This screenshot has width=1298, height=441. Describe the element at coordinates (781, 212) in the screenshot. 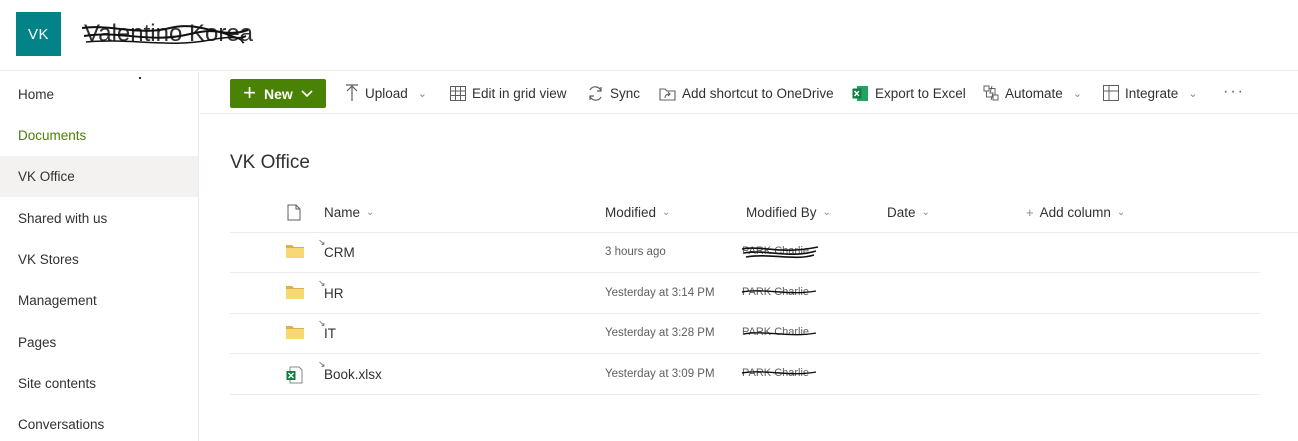

I see `column-modified-by-label: Modified By` at that location.